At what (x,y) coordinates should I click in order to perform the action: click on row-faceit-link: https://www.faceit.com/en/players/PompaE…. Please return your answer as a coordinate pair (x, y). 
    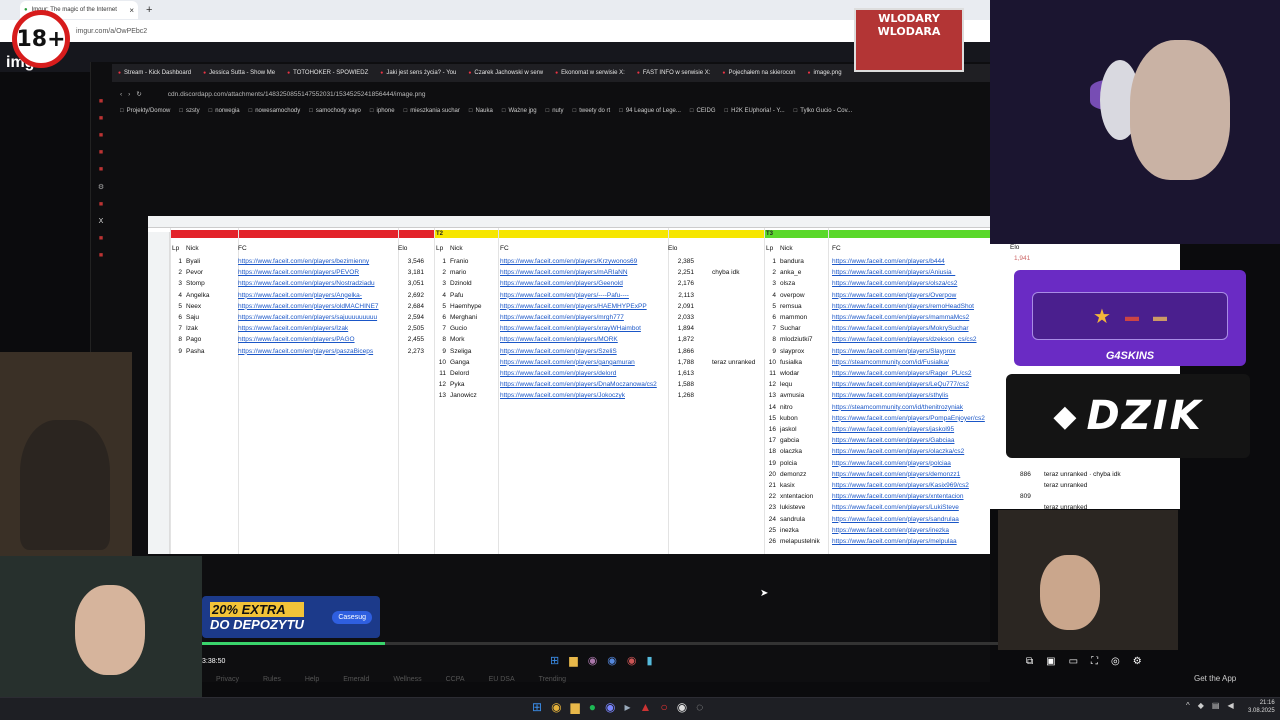
    Looking at the image, I should click on (911, 418).